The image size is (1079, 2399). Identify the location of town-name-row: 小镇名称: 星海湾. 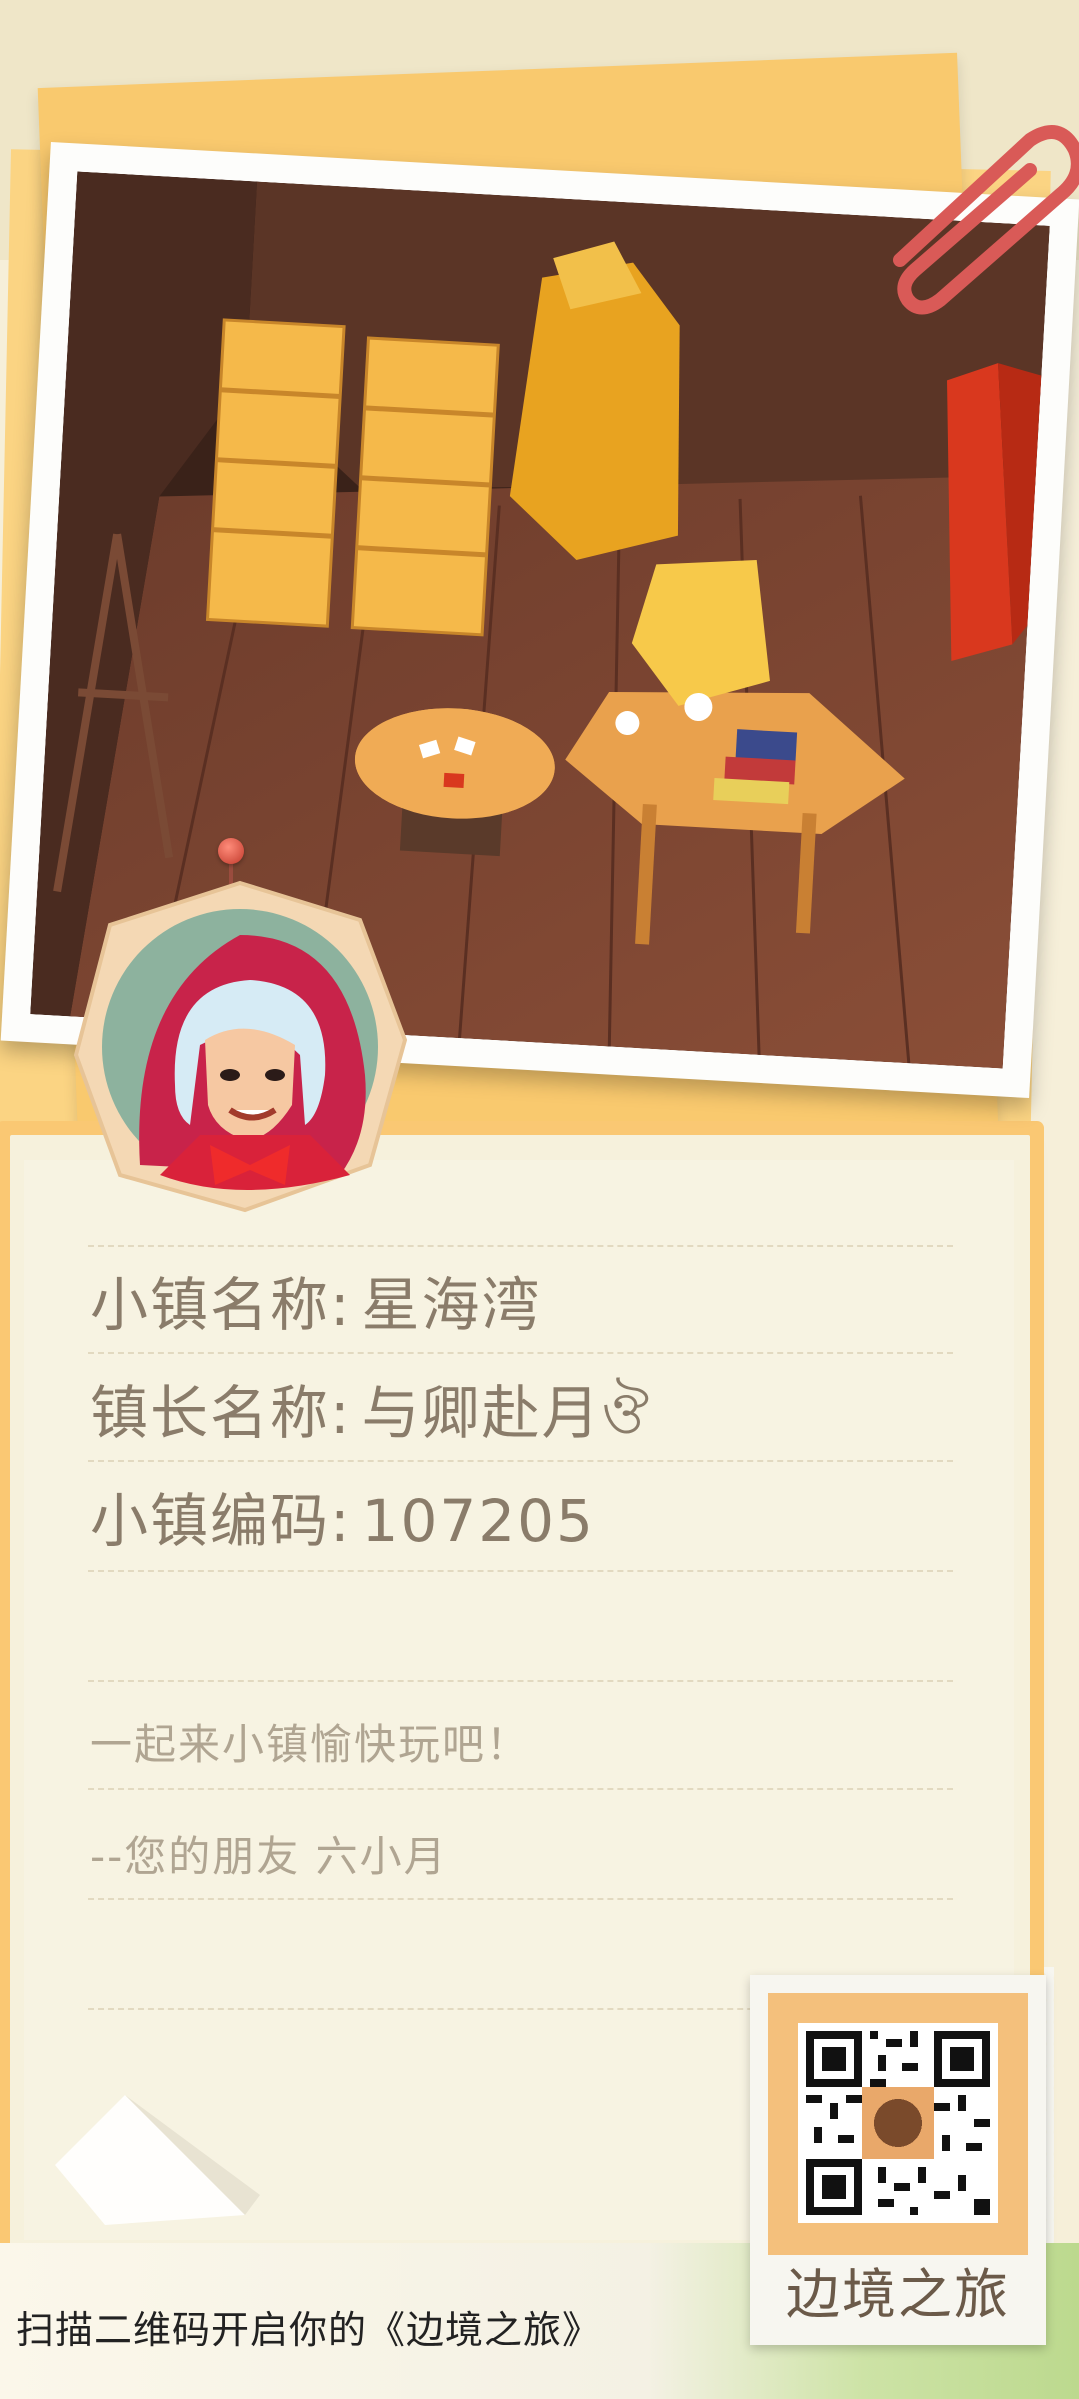
(316, 1305).